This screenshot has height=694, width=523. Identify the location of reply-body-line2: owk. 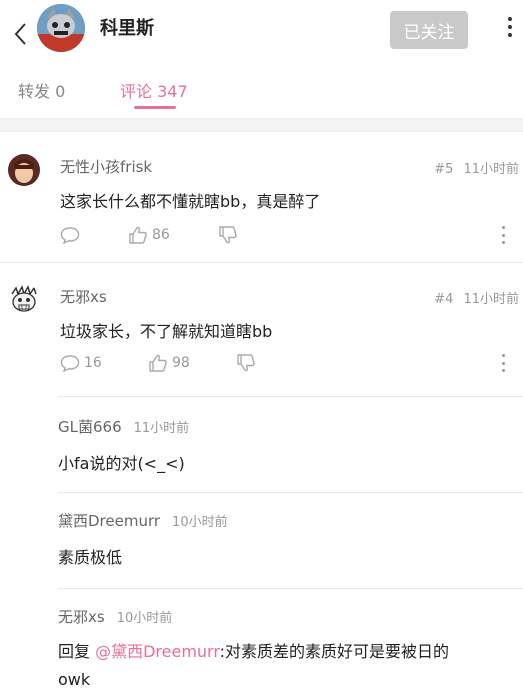
(74, 679).